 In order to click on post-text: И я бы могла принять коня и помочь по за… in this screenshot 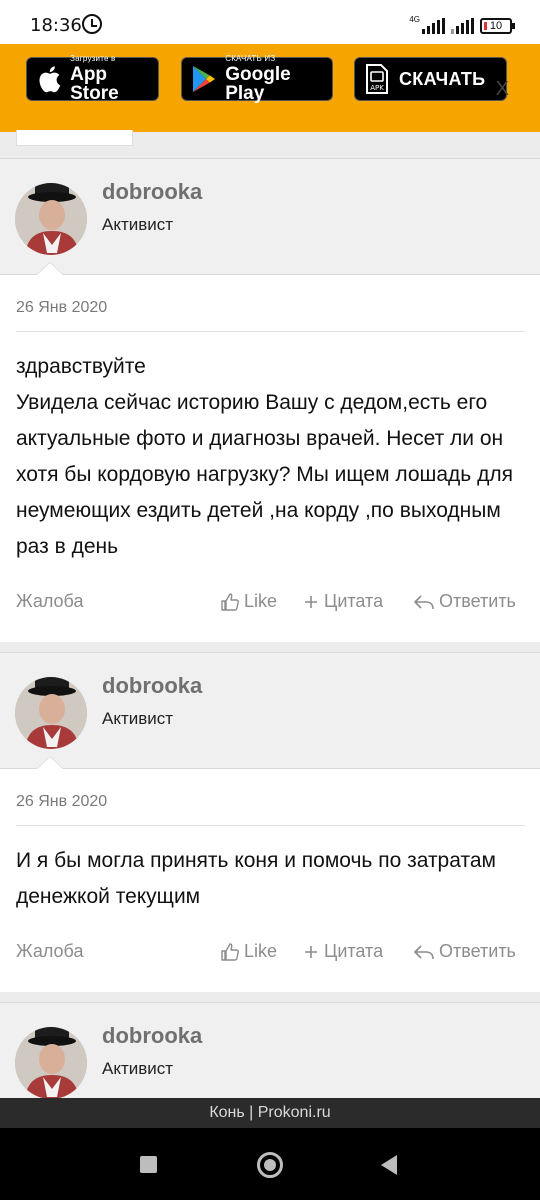, I will do `click(256, 878)`.